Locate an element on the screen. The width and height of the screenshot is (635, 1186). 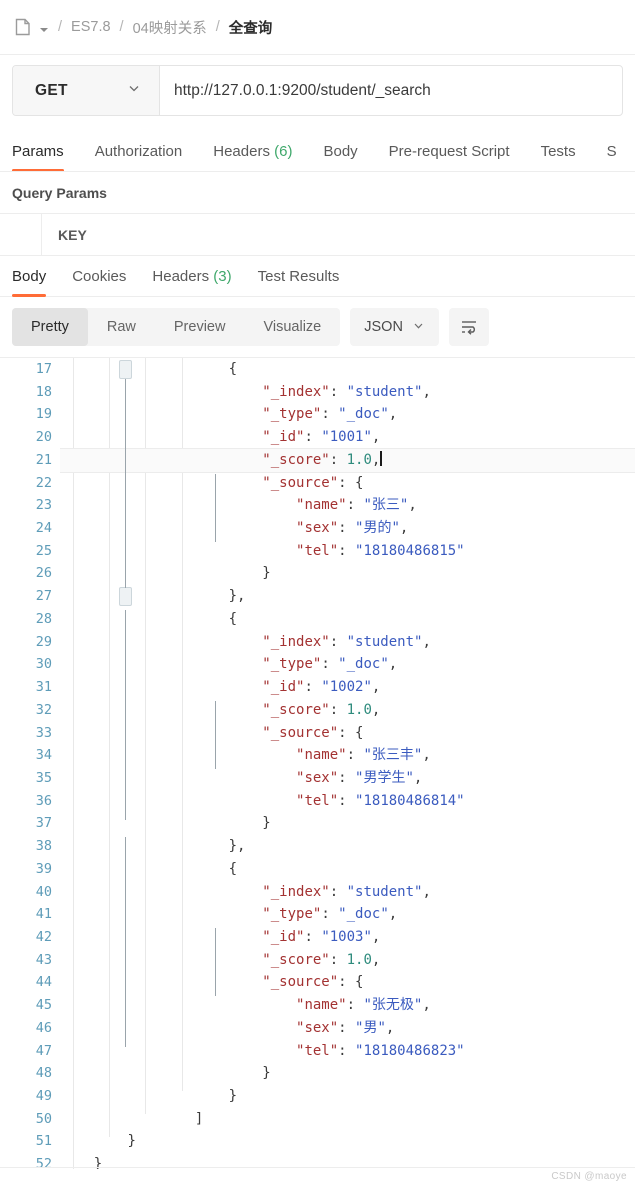
code-line: "tel": "18180486823" is located at coordinates (347, 1051).